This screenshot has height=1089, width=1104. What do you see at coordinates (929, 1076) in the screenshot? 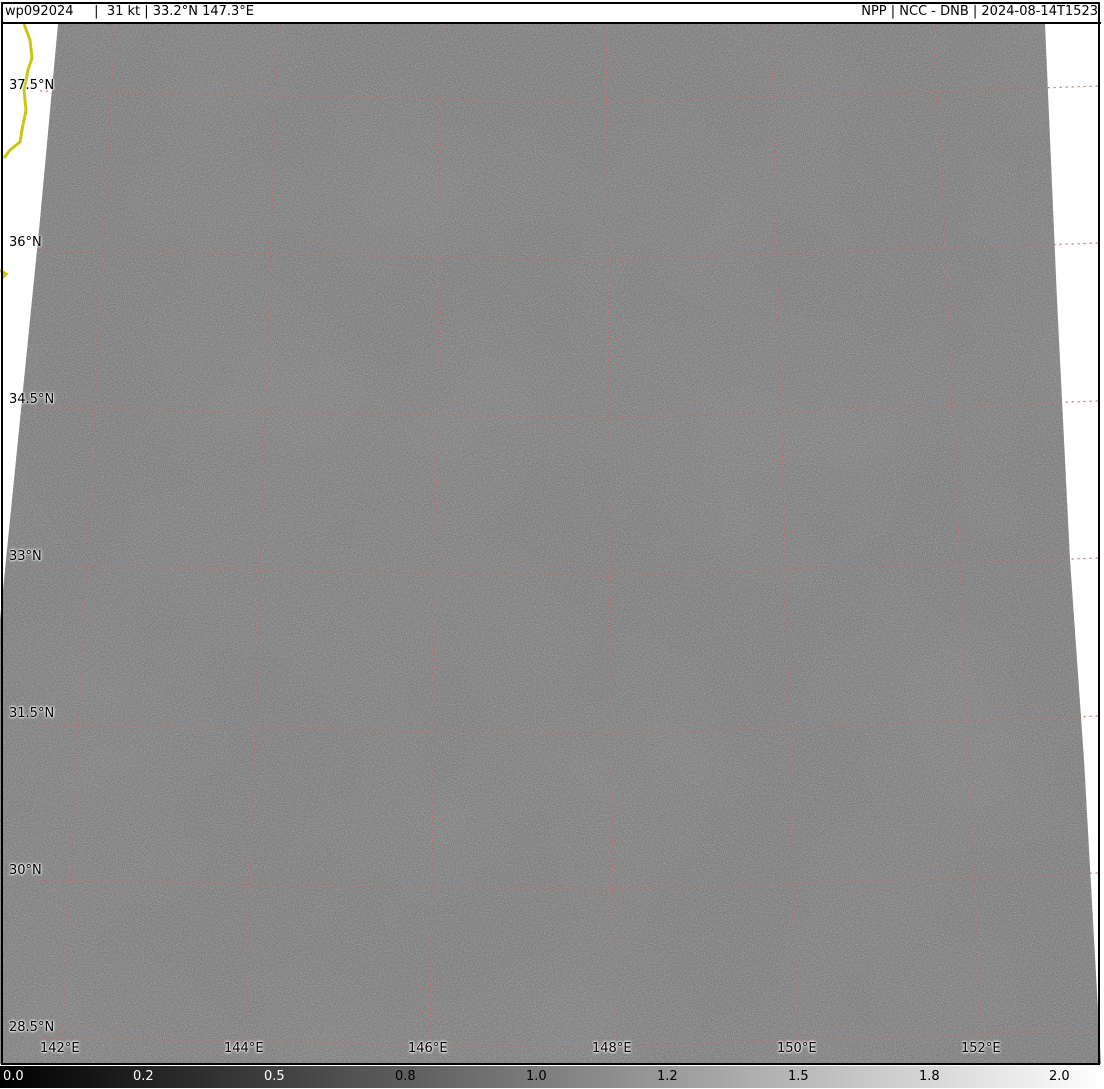
I see `colorbar-tick-1-8: 1.8` at bounding box center [929, 1076].